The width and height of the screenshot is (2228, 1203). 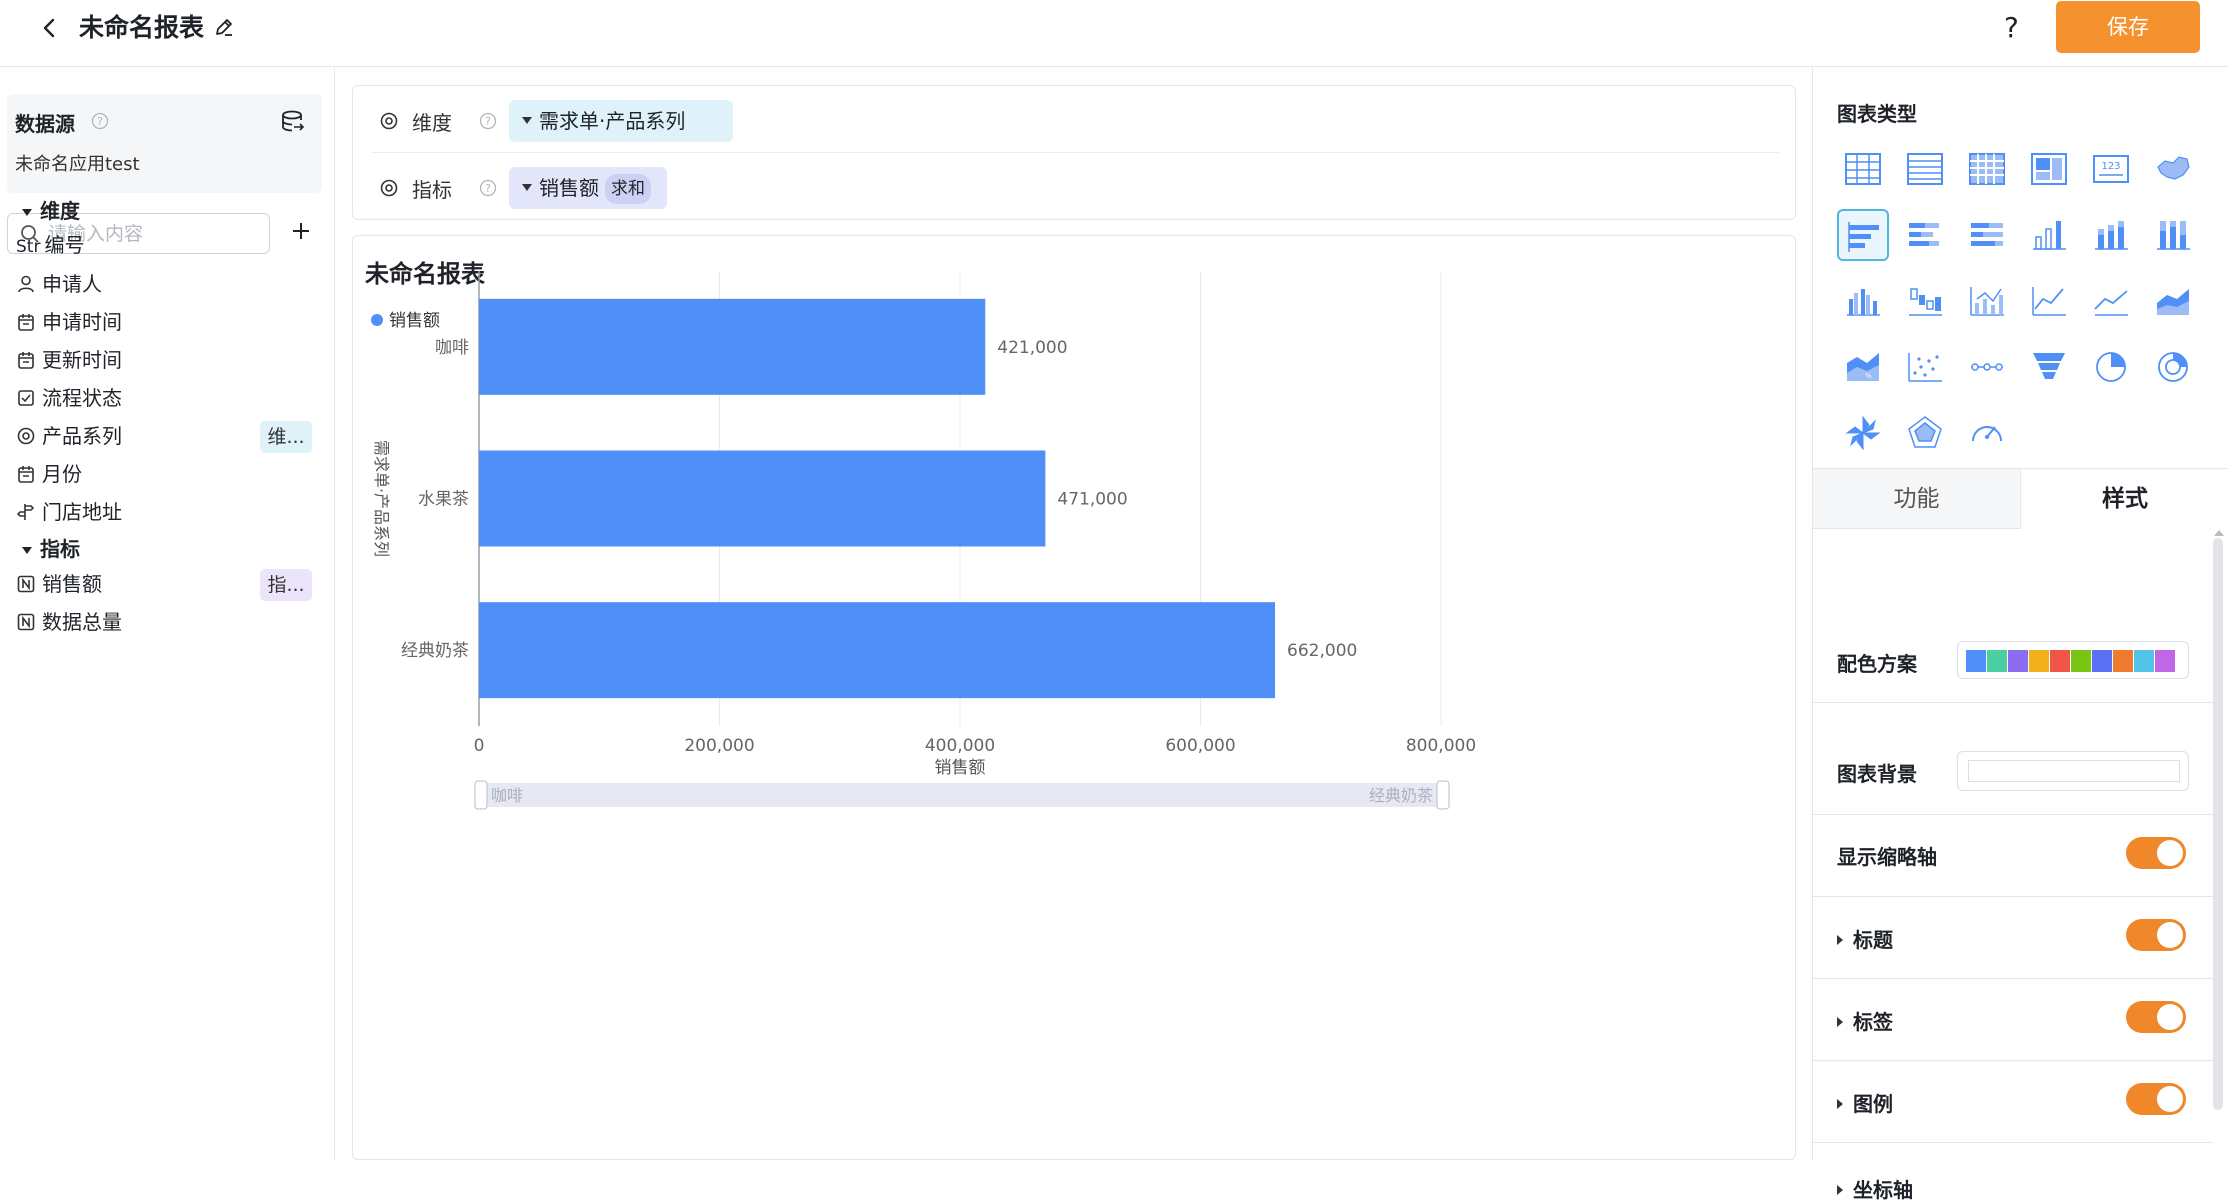 I want to click on axis-label-text: 坐标轴, so click(x=1883, y=1190).